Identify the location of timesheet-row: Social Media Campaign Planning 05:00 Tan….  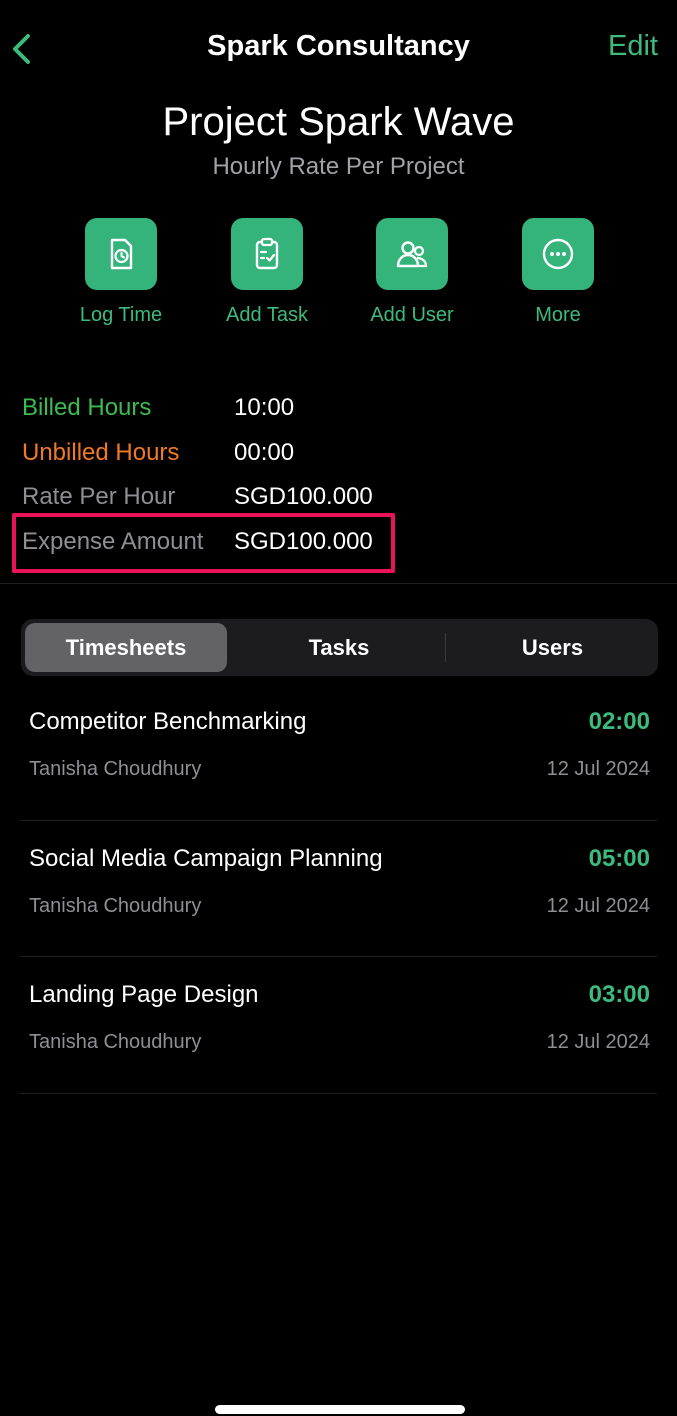
(338, 889).